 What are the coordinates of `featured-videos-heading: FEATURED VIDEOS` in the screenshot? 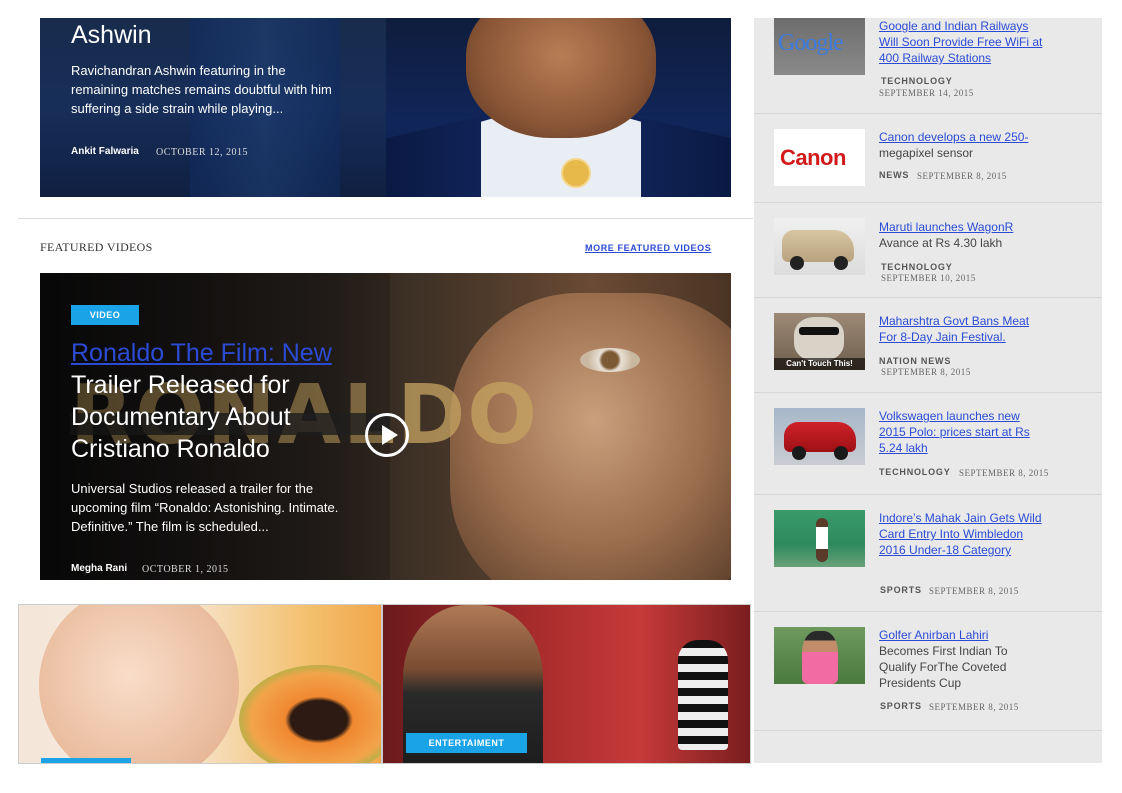 It's located at (96, 247).